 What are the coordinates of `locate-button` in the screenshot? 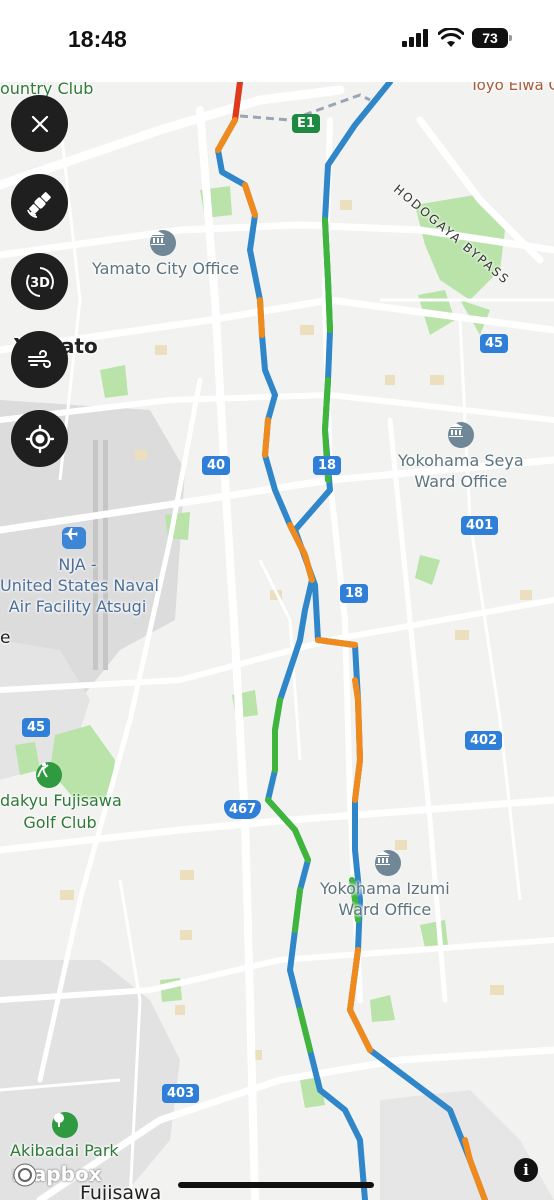 It's located at (39, 438).